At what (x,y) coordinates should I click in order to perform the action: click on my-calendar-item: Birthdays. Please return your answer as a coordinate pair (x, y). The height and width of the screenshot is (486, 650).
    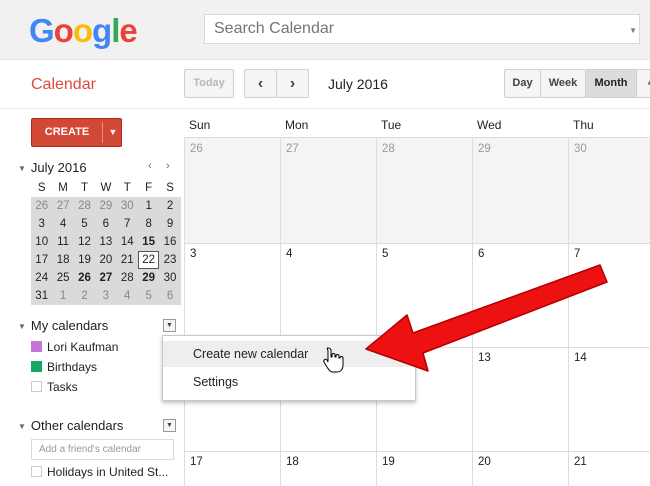
    Looking at the image, I should click on (64, 367).